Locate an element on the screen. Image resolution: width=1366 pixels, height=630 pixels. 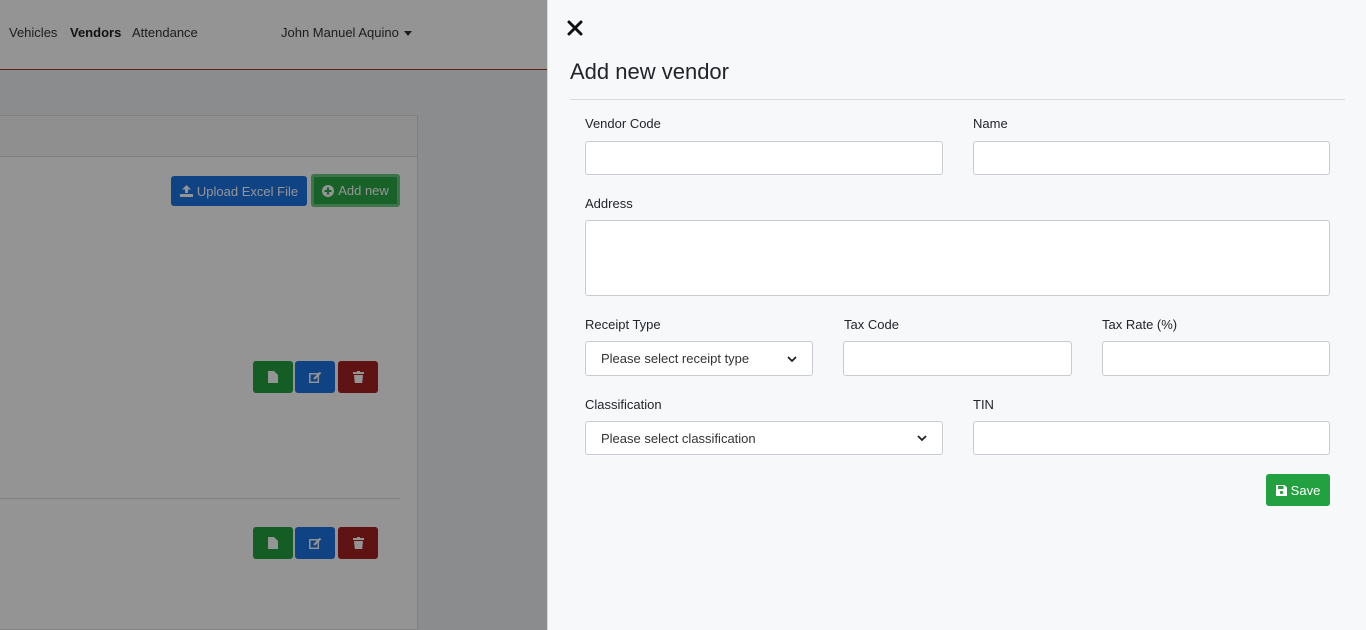
receipt-type-value: Please select receipt type is located at coordinates (675, 358).